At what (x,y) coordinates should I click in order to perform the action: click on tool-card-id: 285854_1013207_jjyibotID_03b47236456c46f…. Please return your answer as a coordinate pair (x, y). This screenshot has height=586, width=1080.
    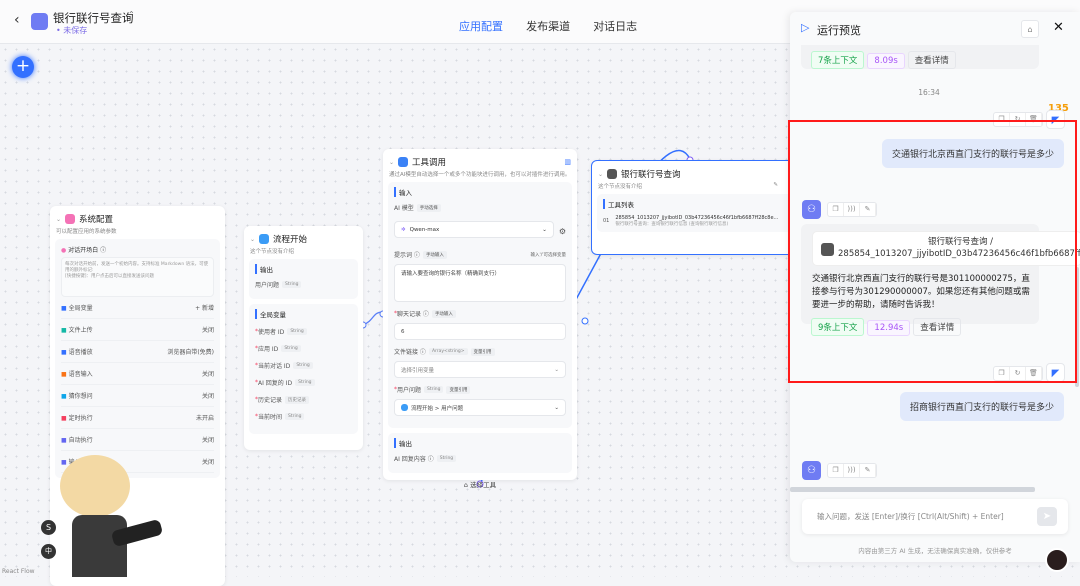
    Looking at the image, I should click on (959, 254).